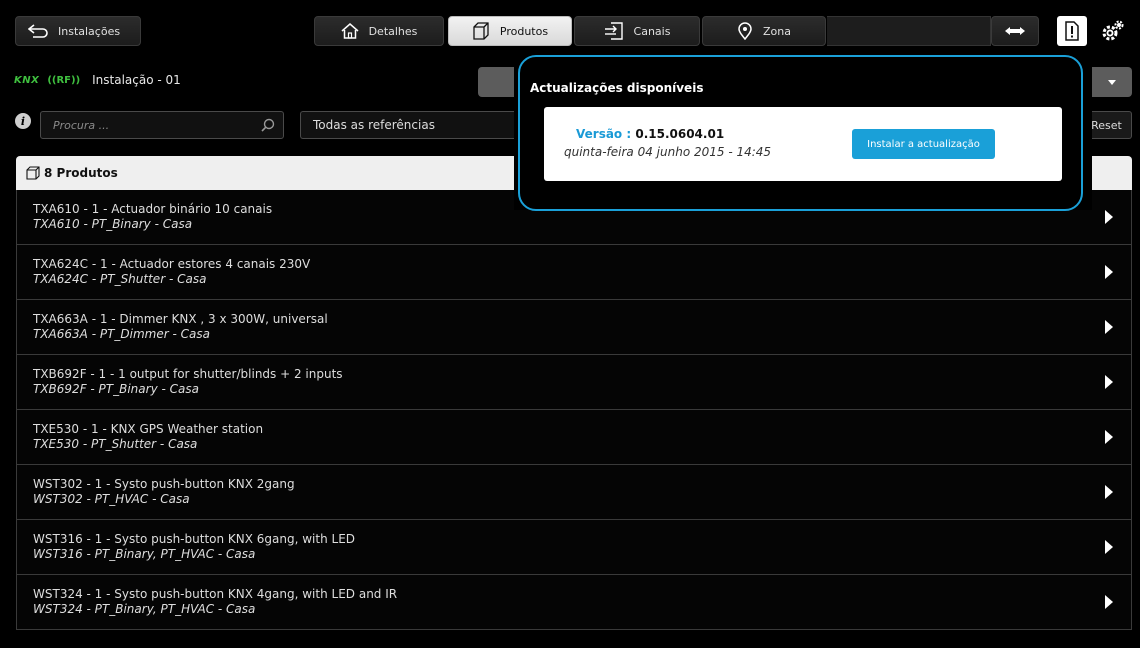 The image size is (1140, 648). I want to click on back-to-installations-button: Instalações, so click(78, 31).